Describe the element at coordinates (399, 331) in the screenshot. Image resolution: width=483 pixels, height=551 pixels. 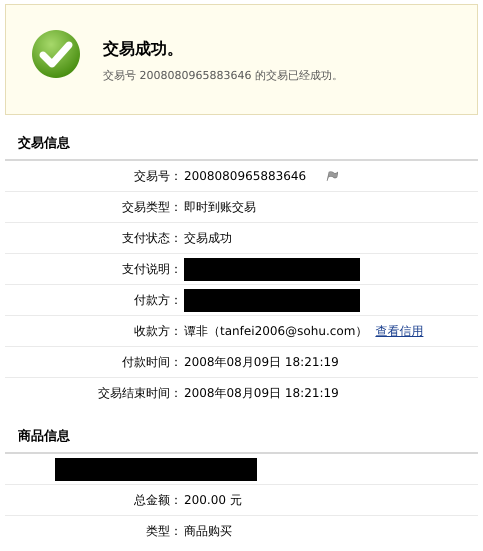
I see `credit-link: 查看信用` at that location.